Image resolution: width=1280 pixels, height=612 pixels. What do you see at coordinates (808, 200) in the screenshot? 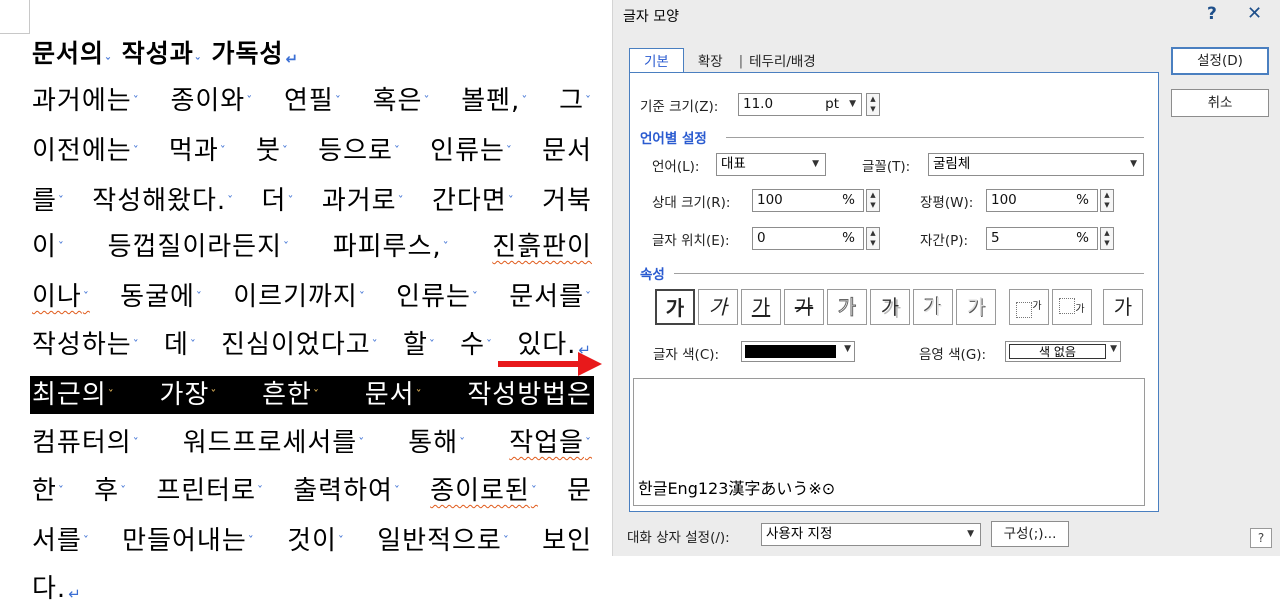
I see `relative-size-input: 100 %` at bounding box center [808, 200].